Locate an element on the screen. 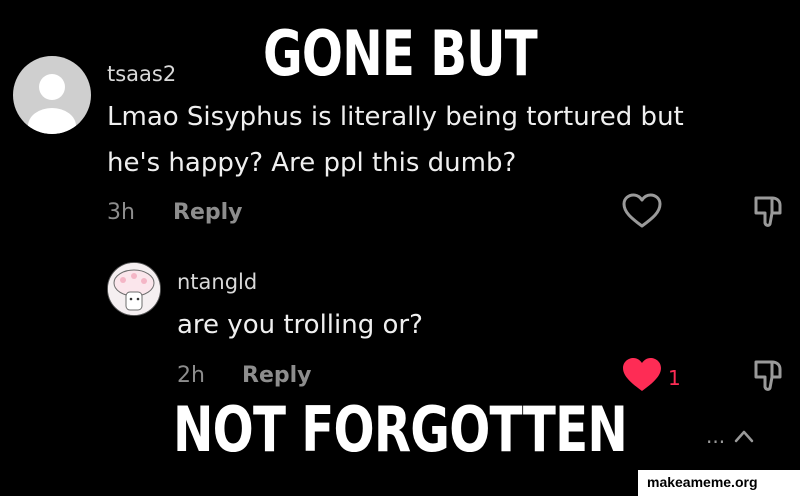  like-count: 1 is located at coordinates (674, 378).